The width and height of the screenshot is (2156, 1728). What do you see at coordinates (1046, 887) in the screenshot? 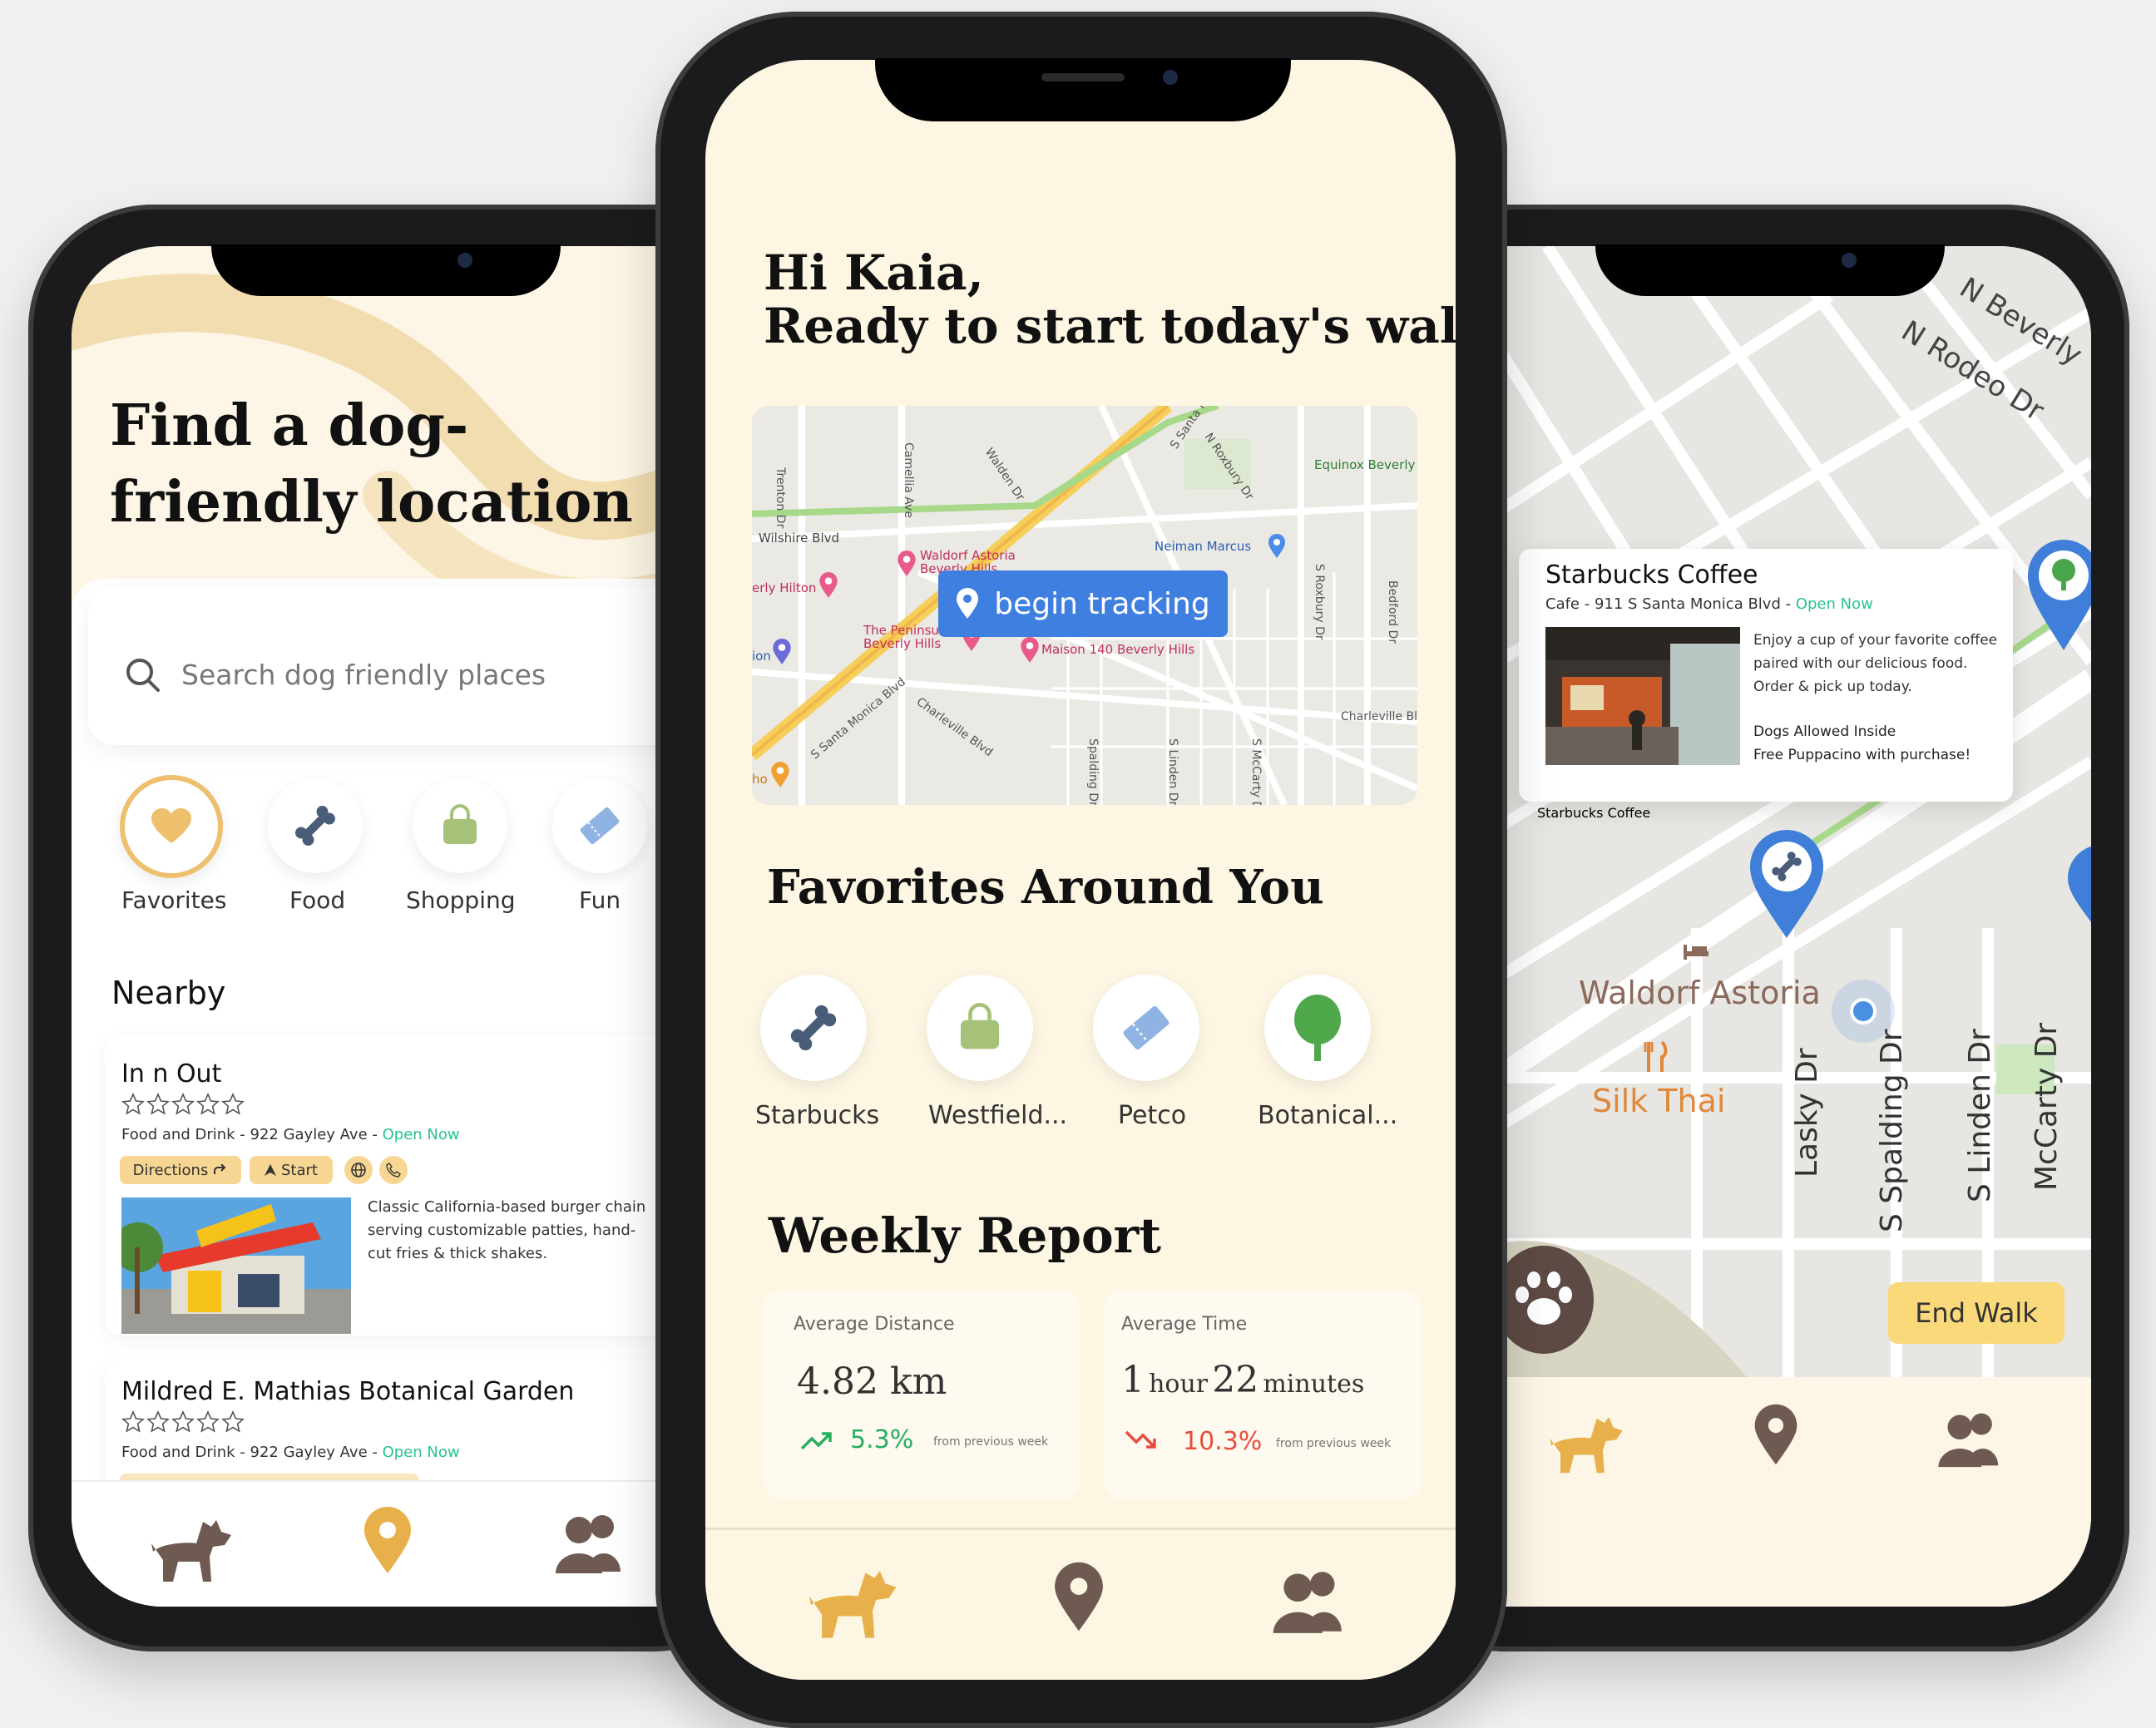
I see `favorites-heading: Favorites Around You` at bounding box center [1046, 887].